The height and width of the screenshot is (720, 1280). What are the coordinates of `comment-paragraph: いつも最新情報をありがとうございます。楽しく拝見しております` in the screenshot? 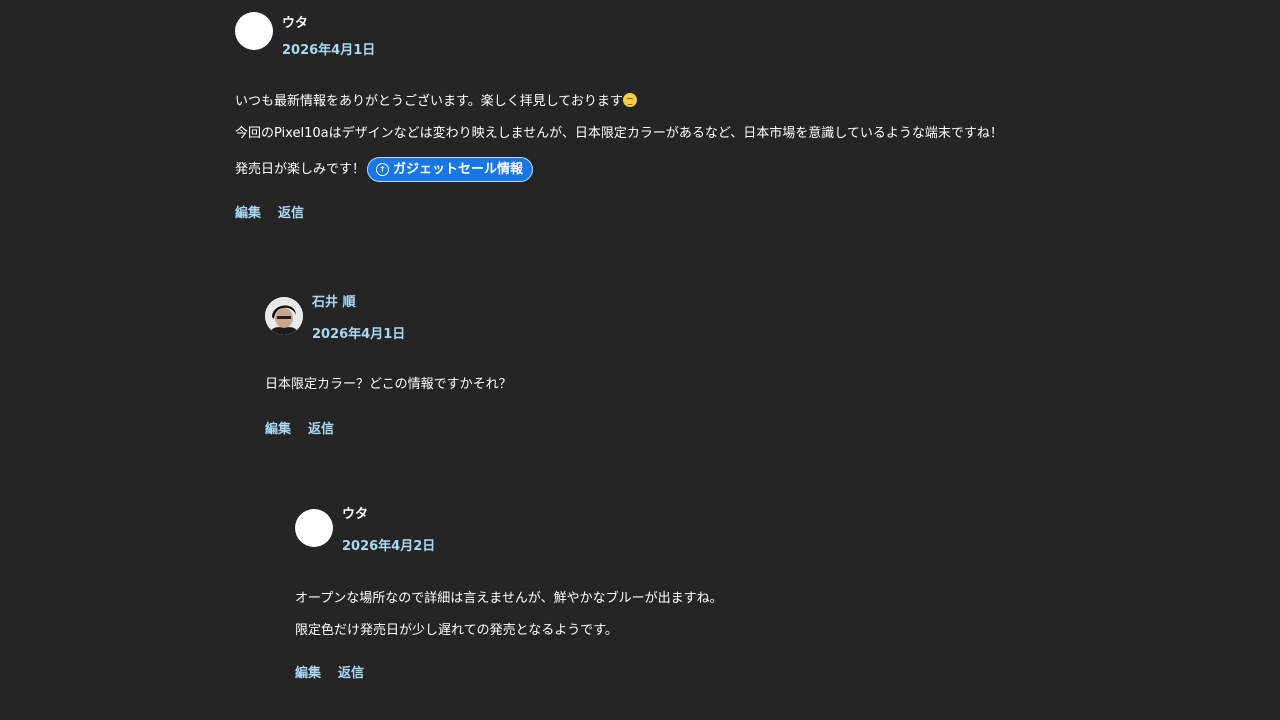 It's located at (619, 102).